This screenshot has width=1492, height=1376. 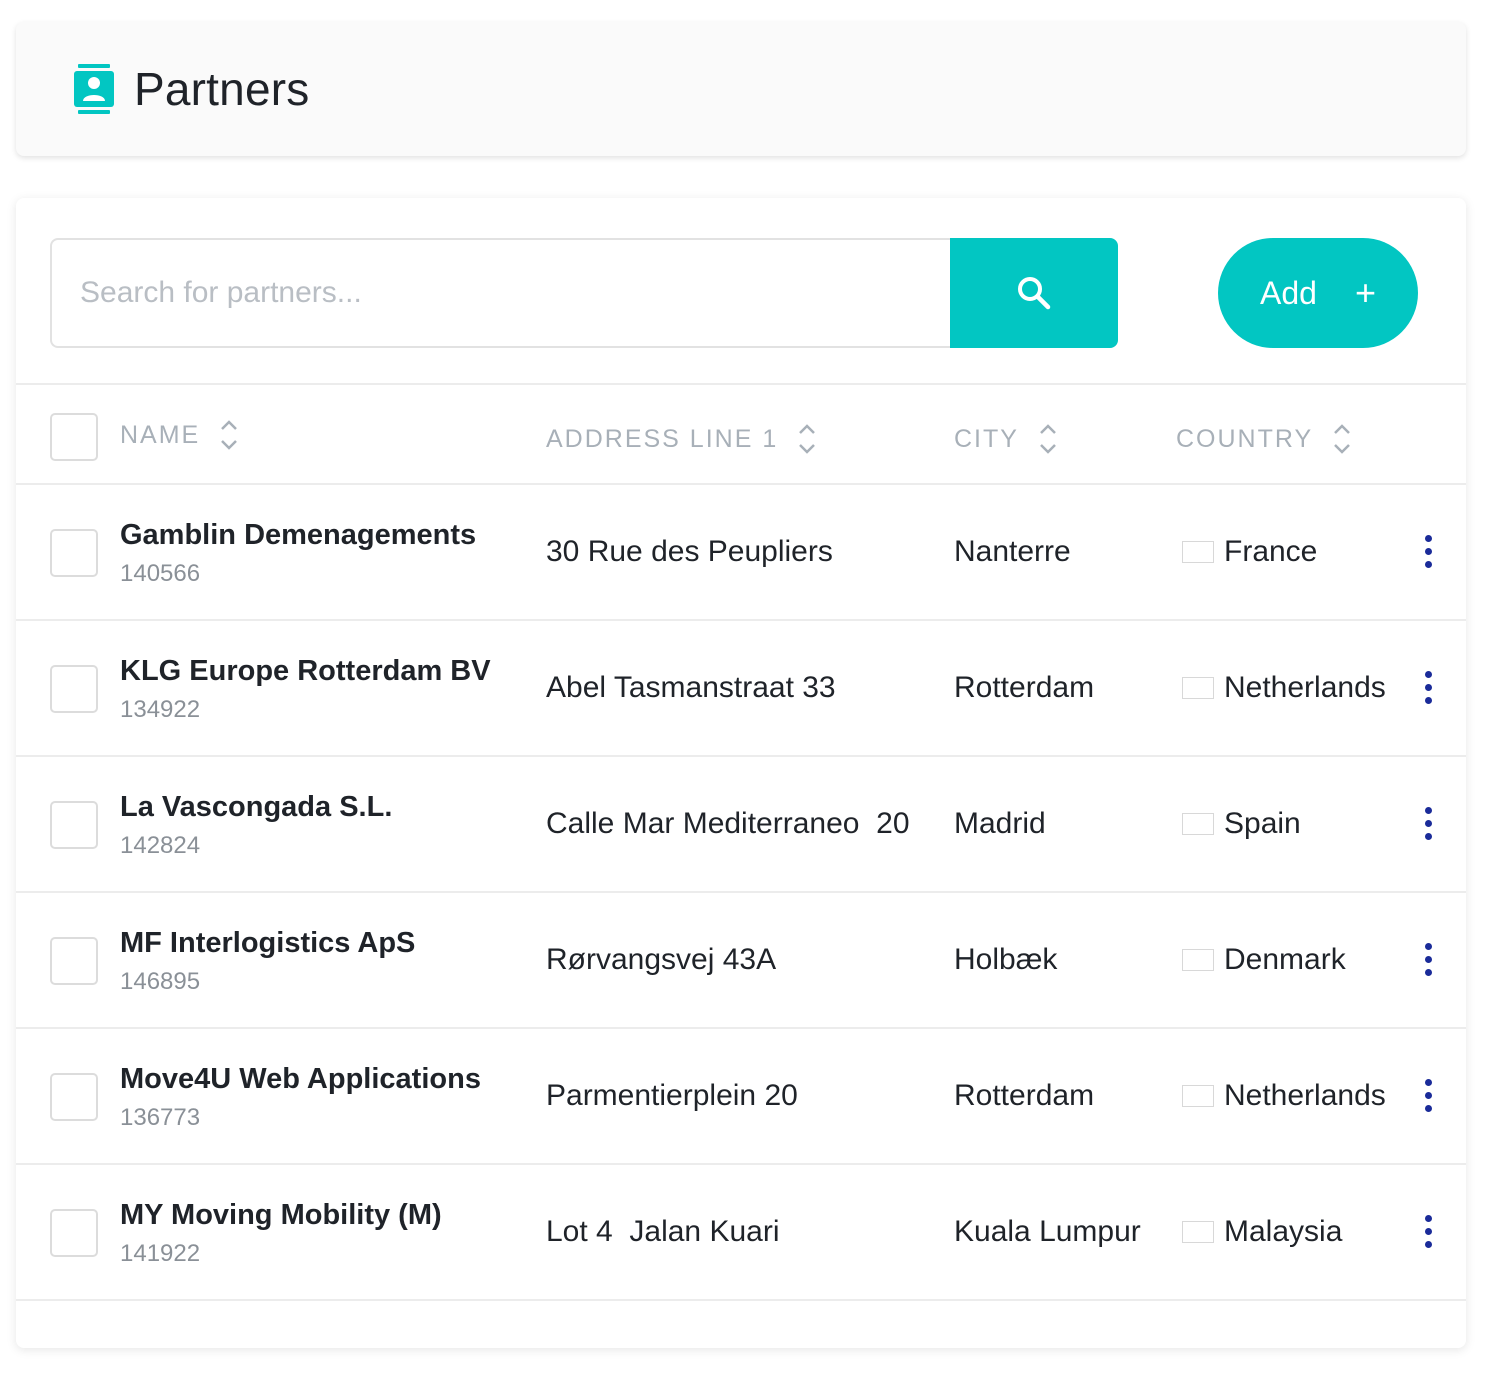 What do you see at coordinates (515, 293) in the screenshot?
I see `search-input` at bounding box center [515, 293].